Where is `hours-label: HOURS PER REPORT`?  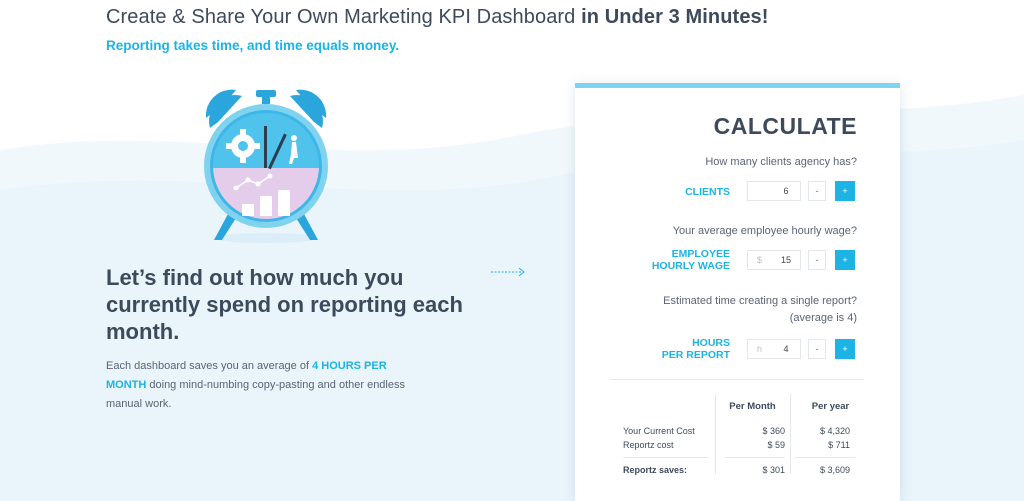
hours-label: HOURS PER REPORT is located at coordinates (695, 349).